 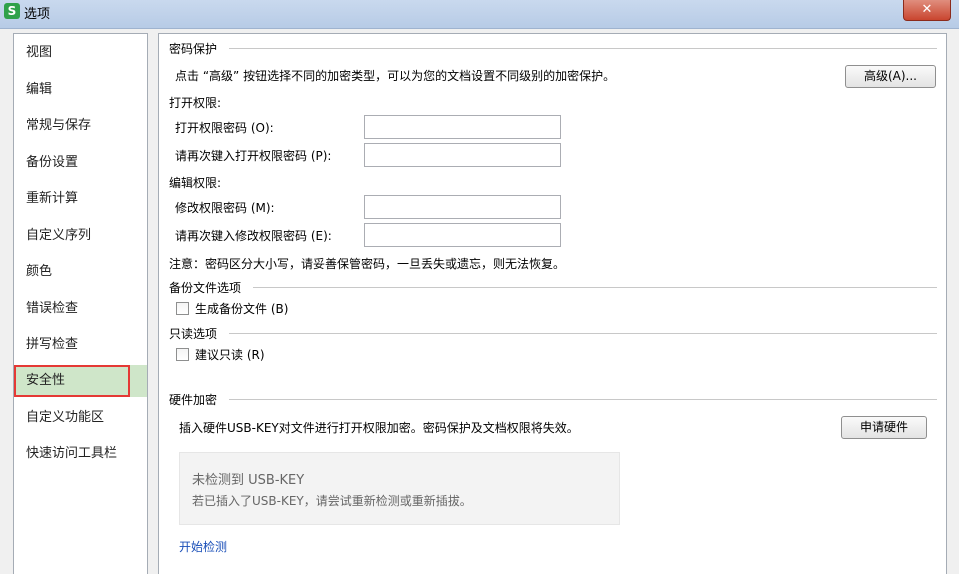 What do you see at coordinates (225, 208) in the screenshot?
I see `modify-password-label: 修改权限密码 (M):` at bounding box center [225, 208].